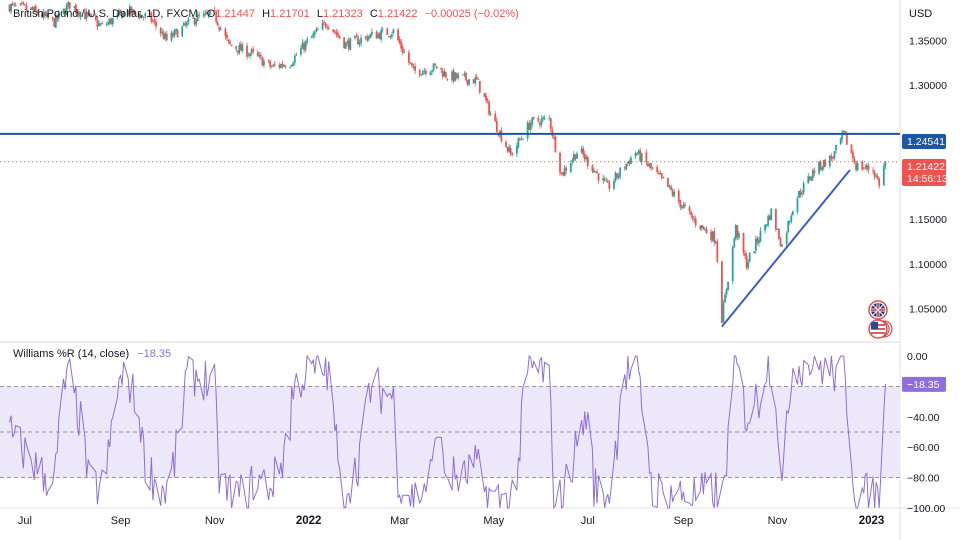 The width and height of the screenshot is (960, 540). What do you see at coordinates (926, 167) in the screenshot?
I see `last-price-value: 1.21422` at bounding box center [926, 167].